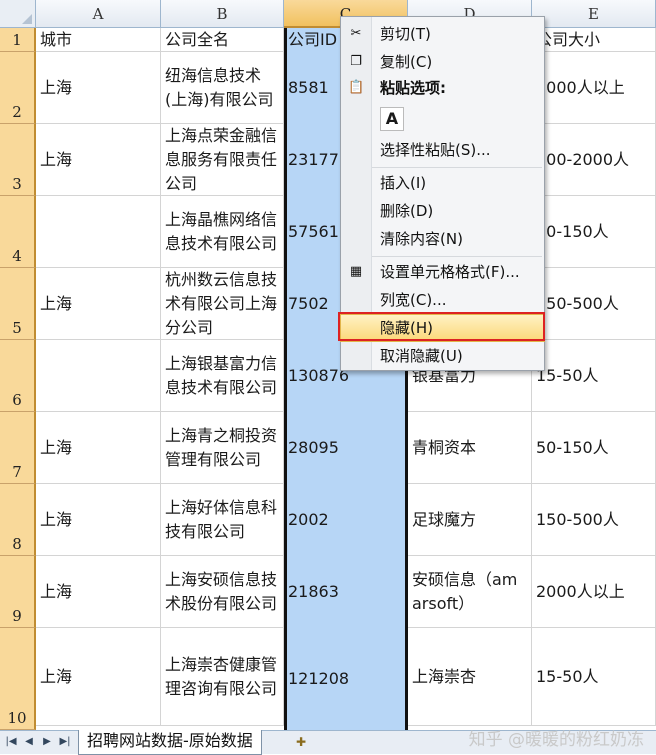 This screenshot has width=656, height=755. Describe the element at coordinates (222, 448) in the screenshot. I see `cell-b7: 上海青之桐投资管理有限公司` at that location.